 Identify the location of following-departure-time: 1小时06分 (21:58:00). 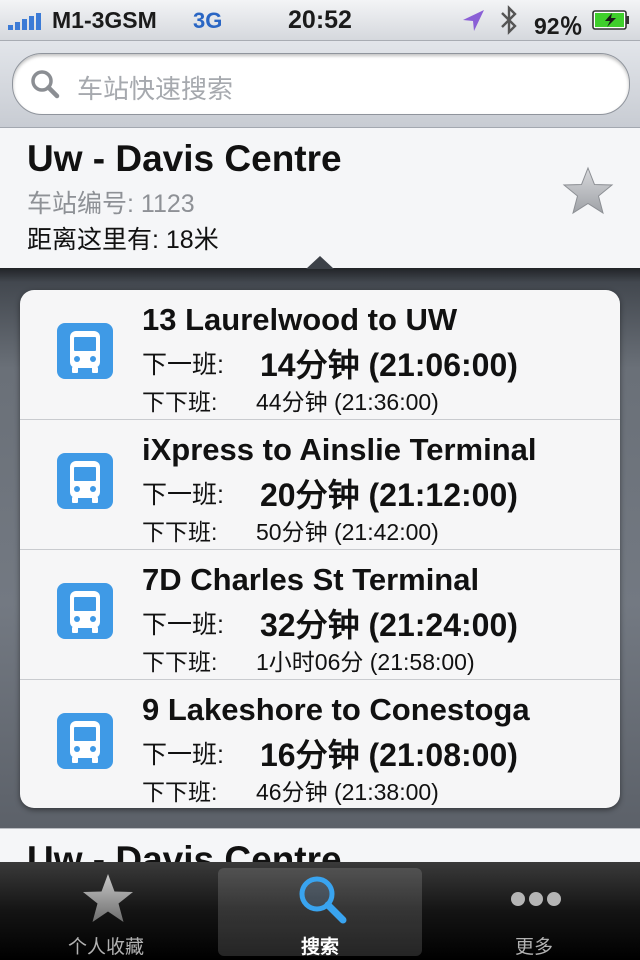
(365, 662).